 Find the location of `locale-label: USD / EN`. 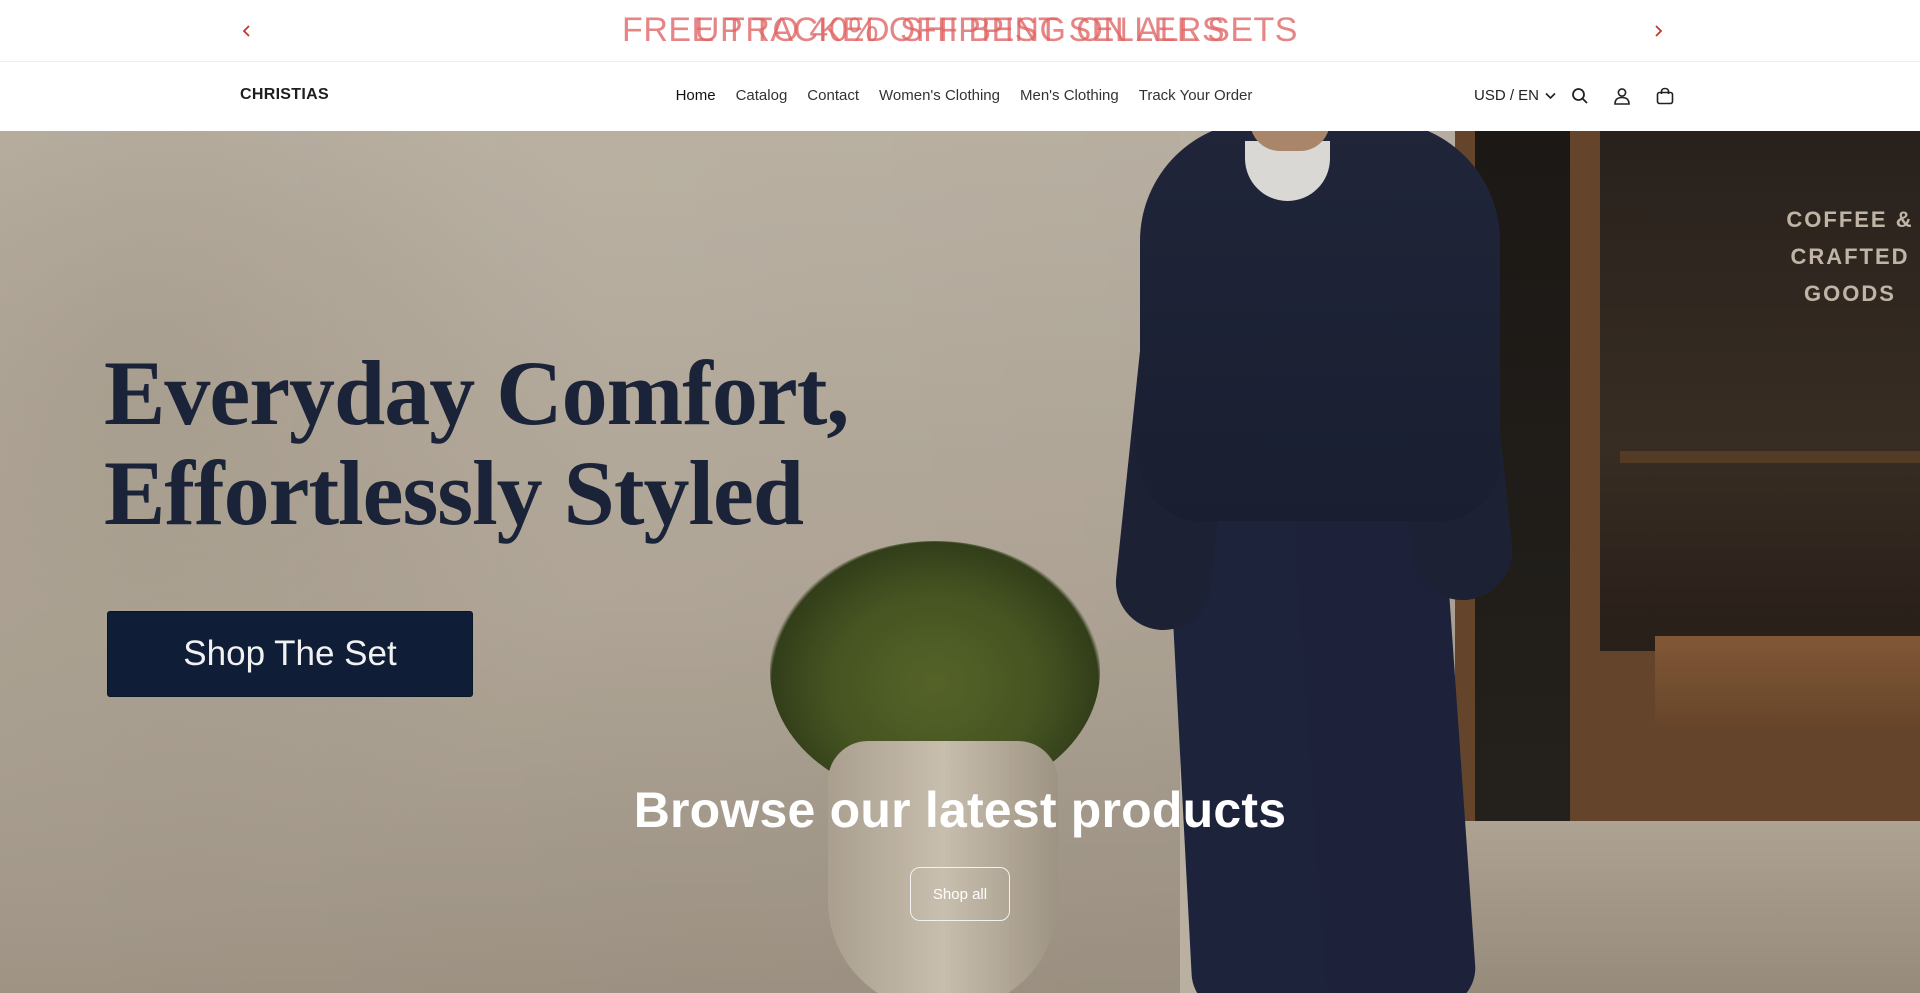

locale-label: USD / EN is located at coordinates (1507, 95).